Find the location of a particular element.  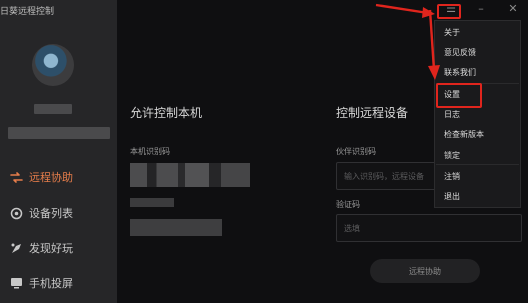

menu-divider is located at coordinates (477, 164).